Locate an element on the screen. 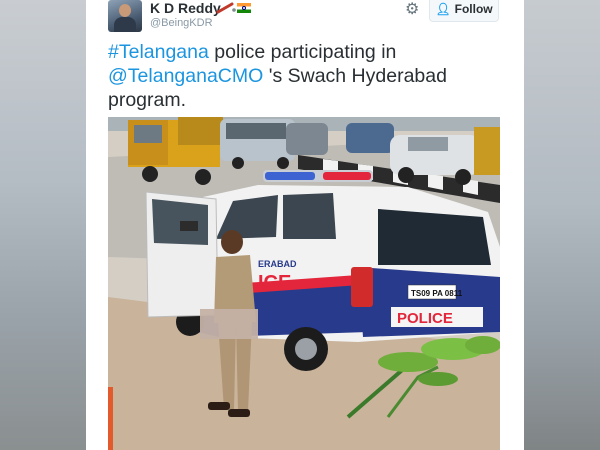 This screenshot has height=450, width=600. blue-car is located at coordinates (370, 138).